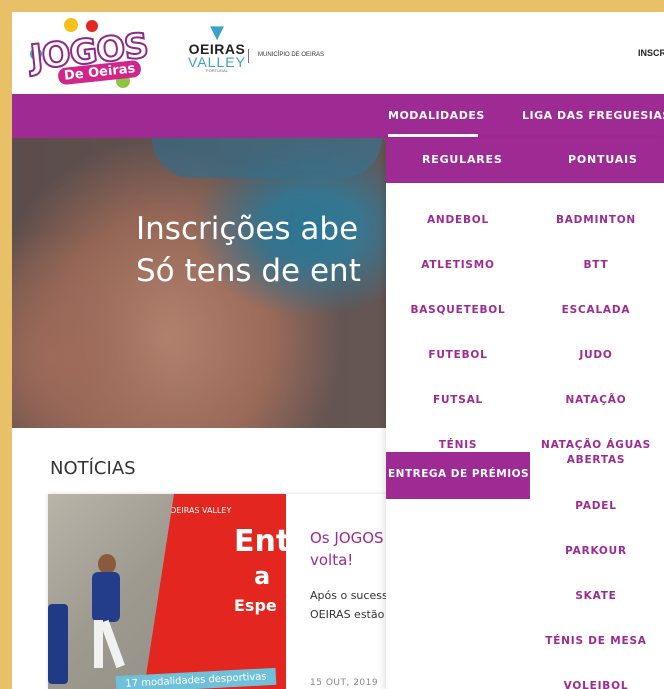 This screenshot has height=689, width=664. Describe the element at coordinates (112, 644) in the screenshot. I see `player-leg-right` at that location.